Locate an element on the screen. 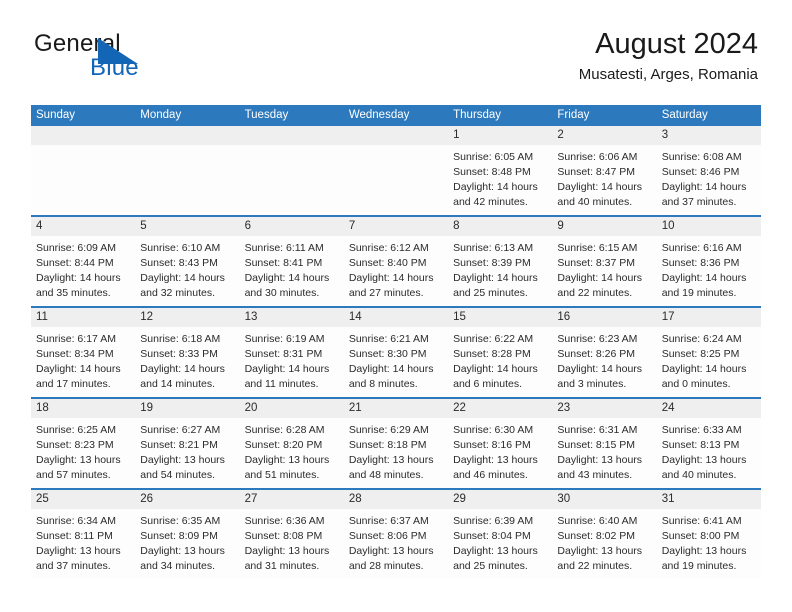 The width and height of the screenshot is (792, 612). day-number-9: 9 is located at coordinates (604, 226).